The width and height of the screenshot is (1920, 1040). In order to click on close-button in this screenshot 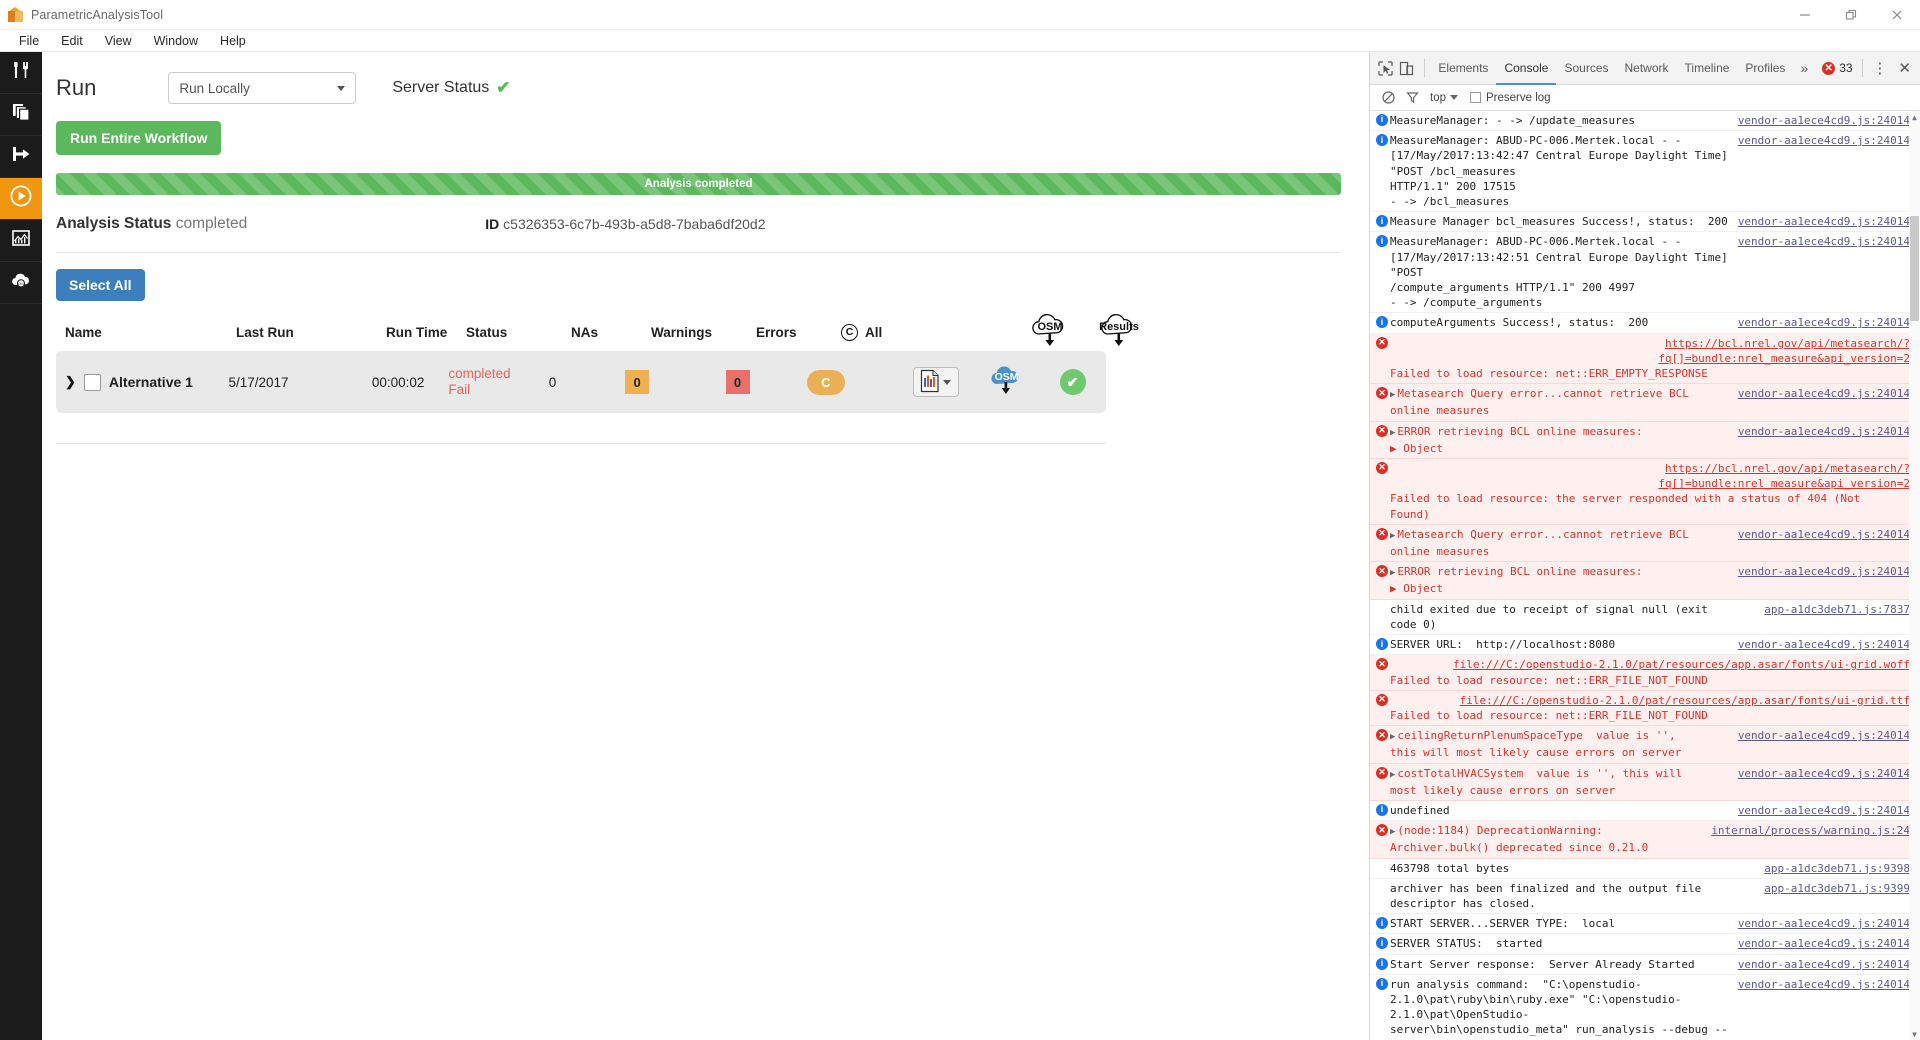, I will do `click(1897, 15)`.